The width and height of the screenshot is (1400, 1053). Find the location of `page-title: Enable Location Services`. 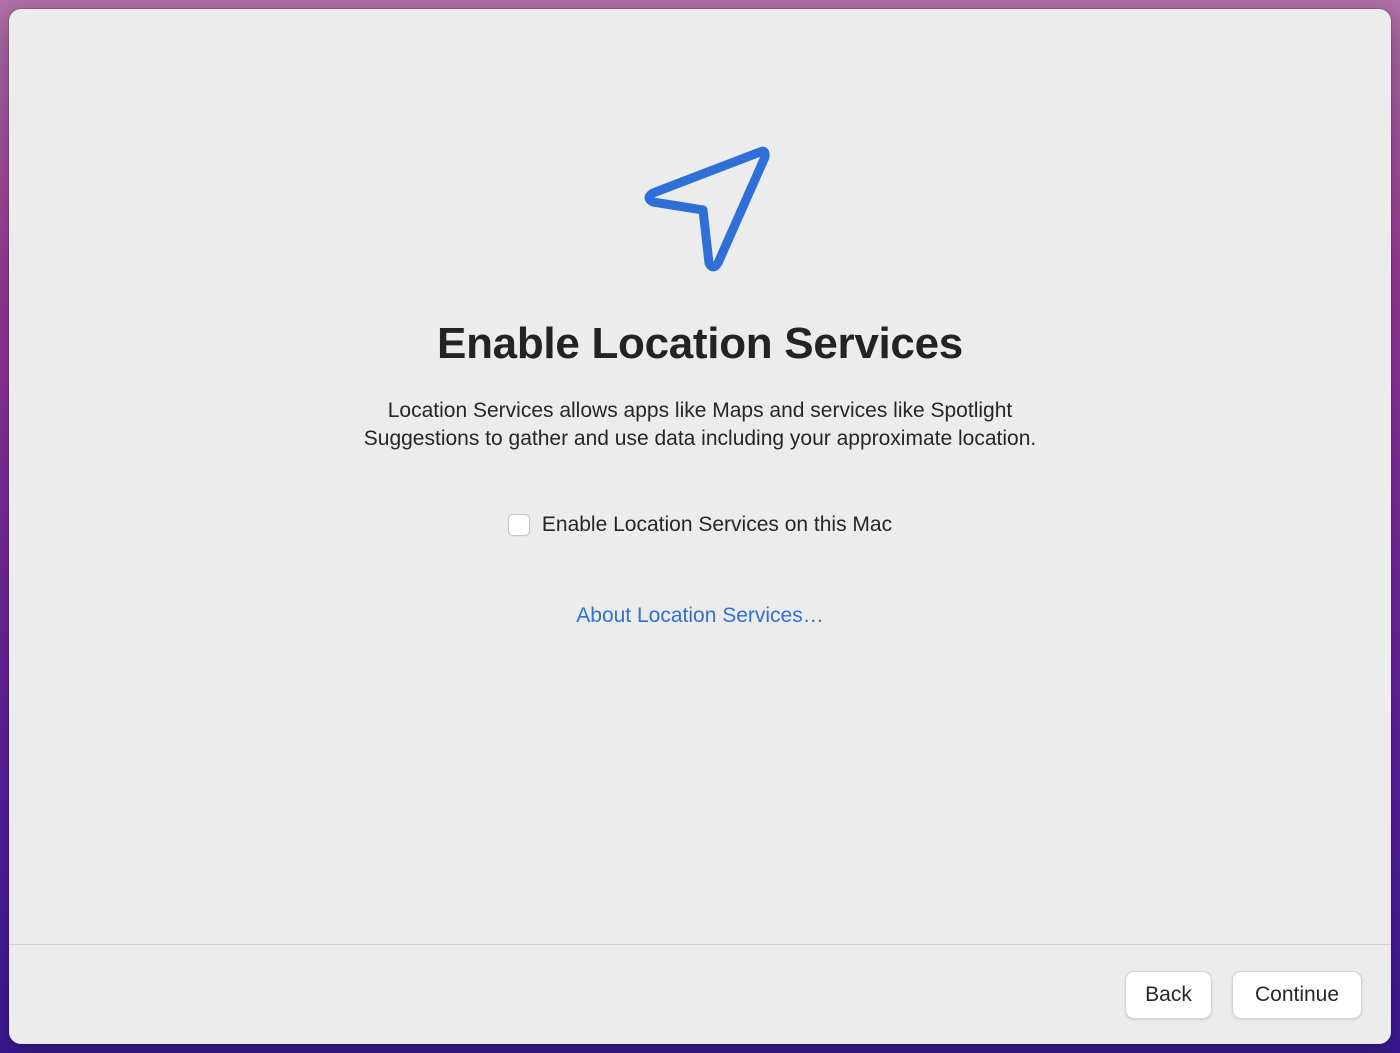

page-title: Enable Location Services is located at coordinates (700, 343).